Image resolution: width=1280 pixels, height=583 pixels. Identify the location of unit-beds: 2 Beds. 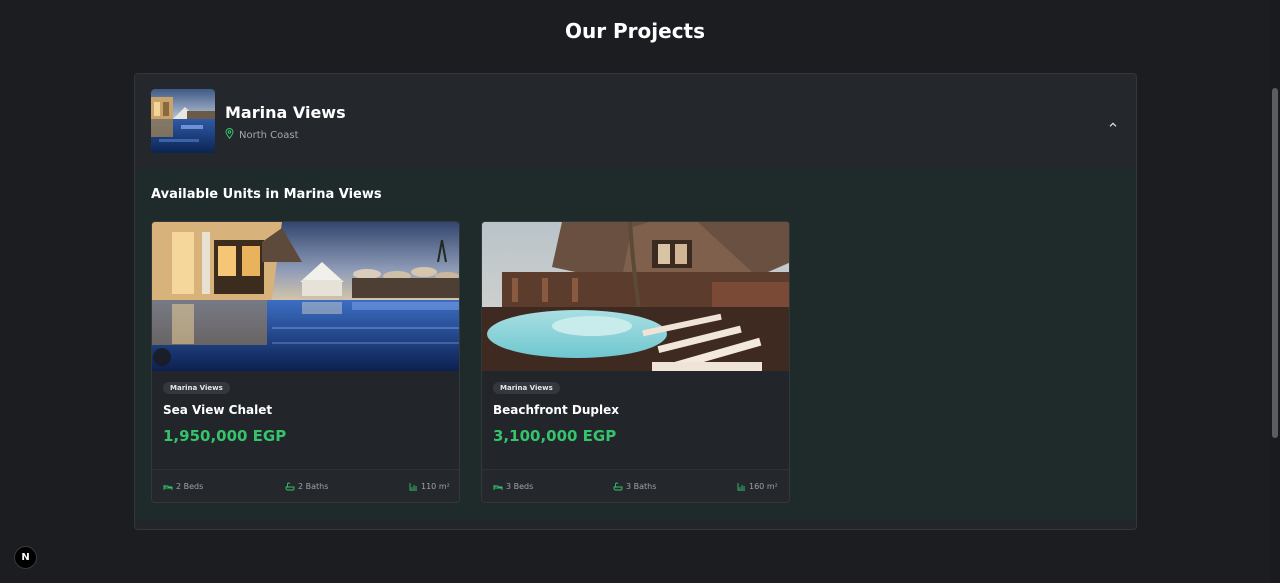
(183, 486).